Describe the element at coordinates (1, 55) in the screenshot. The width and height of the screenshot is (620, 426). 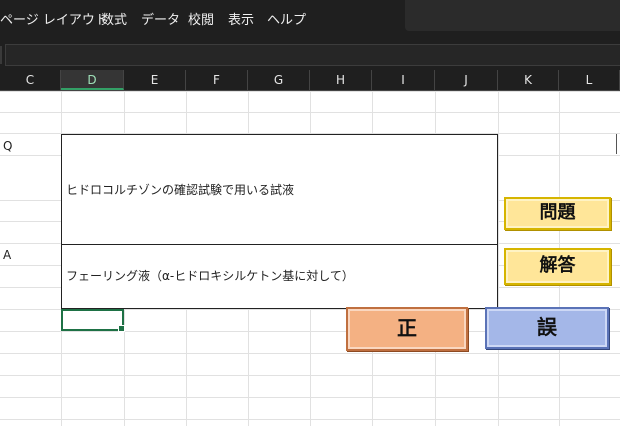
I see `formula-bar-handle` at that location.